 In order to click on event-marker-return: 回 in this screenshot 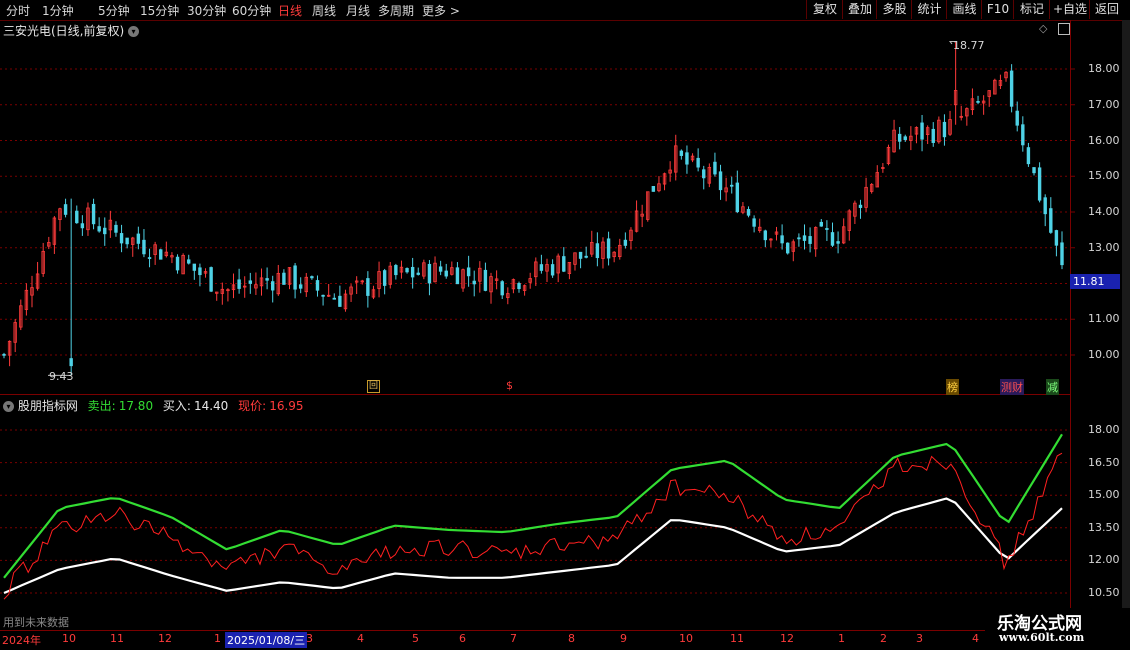, I will do `click(373, 386)`.